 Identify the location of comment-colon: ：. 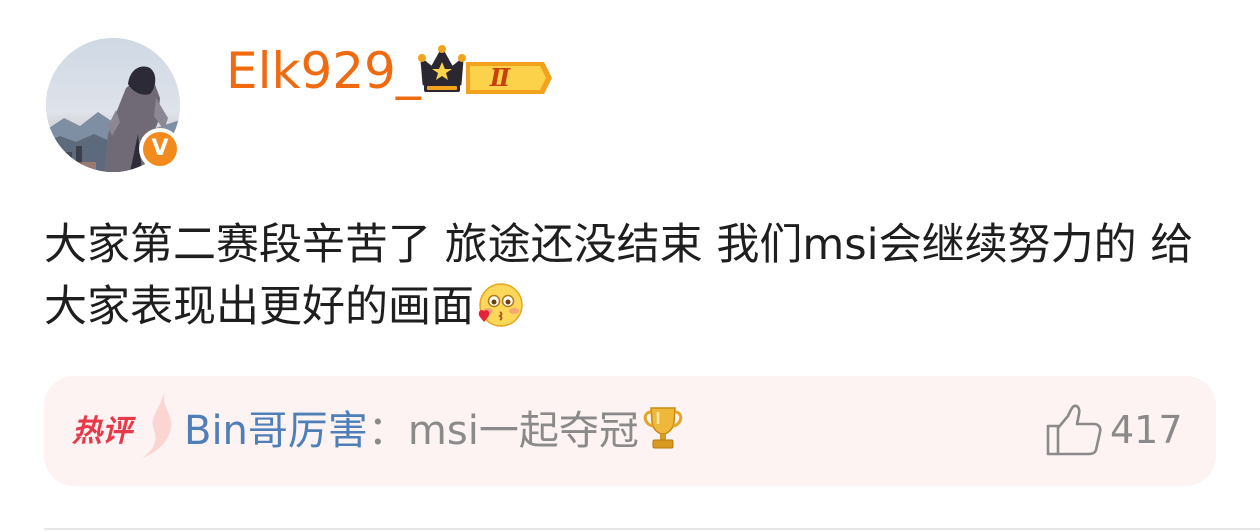
(387, 431).